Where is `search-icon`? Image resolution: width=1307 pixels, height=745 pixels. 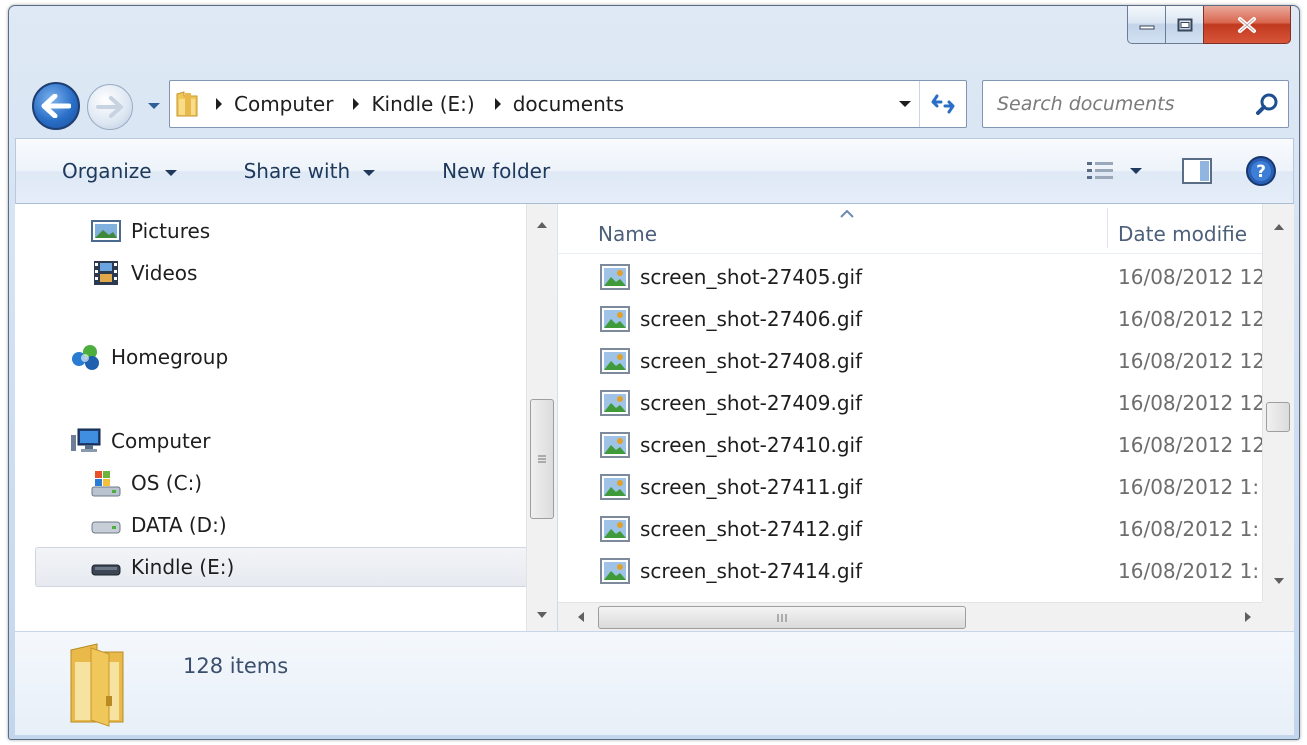 search-icon is located at coordinates (1268, 104).